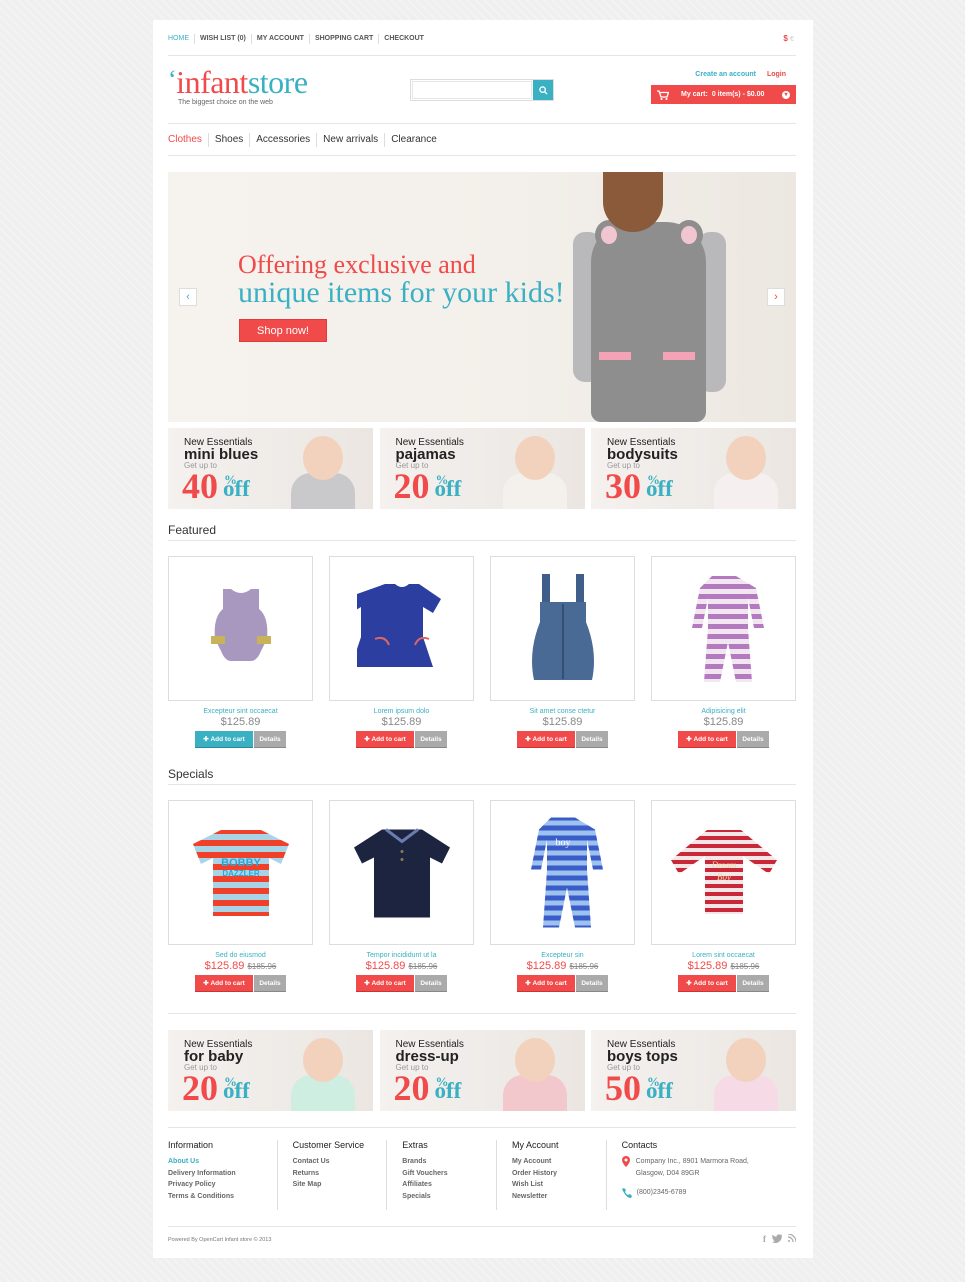 Image resolution: width=965 pixels, height=1282 pixels. Describe the element at coordinates (559, 1174) in the screenshot. I see `footer-link: Order History` at that location.